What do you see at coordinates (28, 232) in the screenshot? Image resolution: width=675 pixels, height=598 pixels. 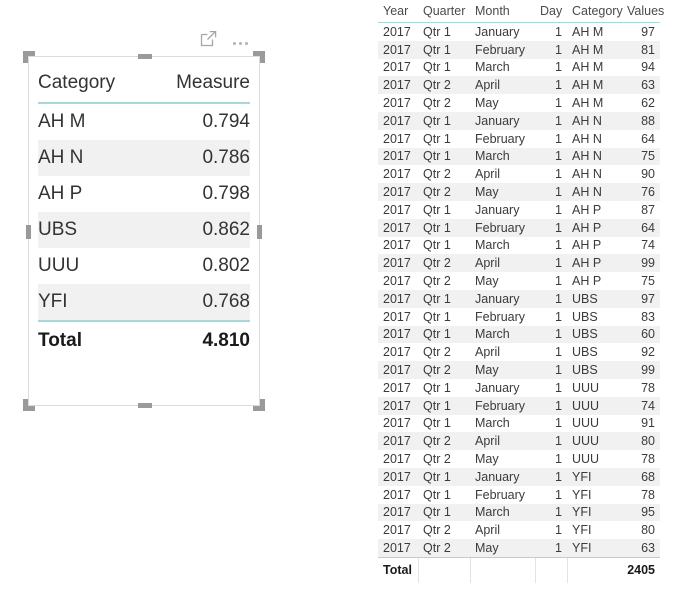 I see `resize-handle-middle-left` at bounding box center [28, 232].